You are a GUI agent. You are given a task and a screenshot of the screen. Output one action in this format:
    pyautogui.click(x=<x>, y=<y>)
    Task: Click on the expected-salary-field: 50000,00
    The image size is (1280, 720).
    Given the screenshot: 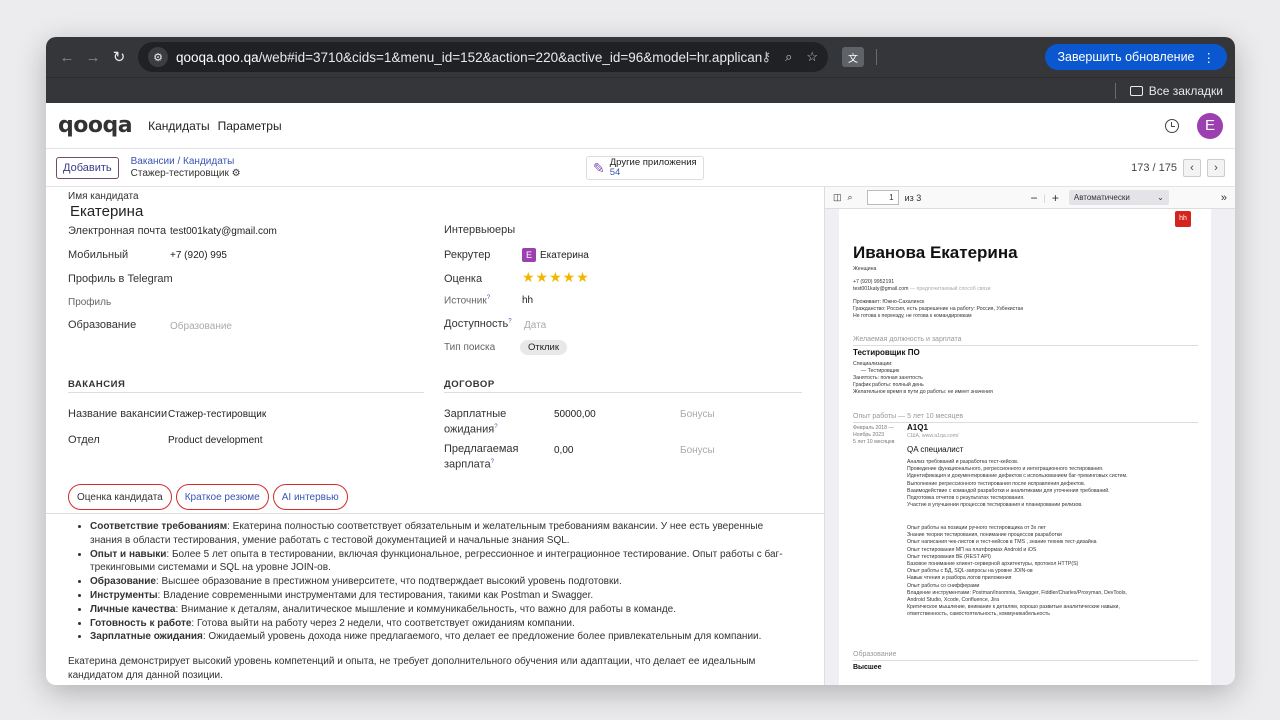 What is the action you would take?
    pyautogui.click(x=575, y=414)
    